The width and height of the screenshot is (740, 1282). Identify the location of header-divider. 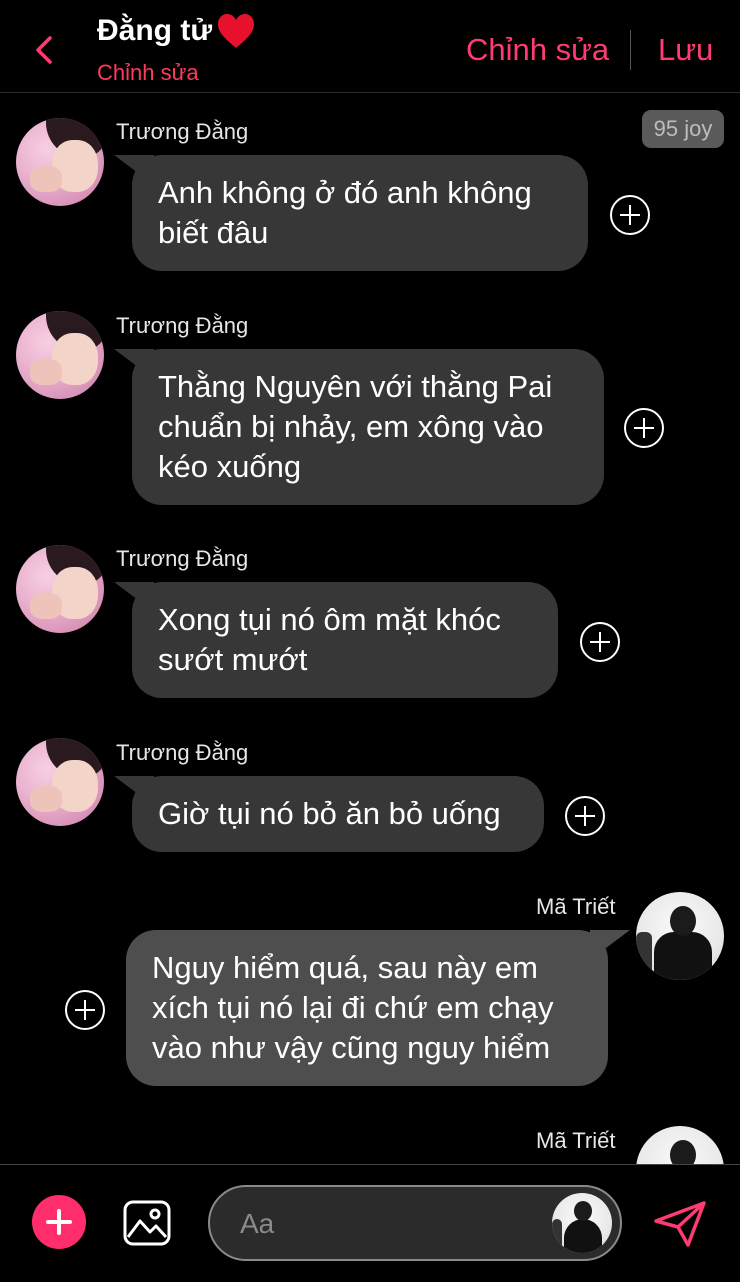
(630, 50).